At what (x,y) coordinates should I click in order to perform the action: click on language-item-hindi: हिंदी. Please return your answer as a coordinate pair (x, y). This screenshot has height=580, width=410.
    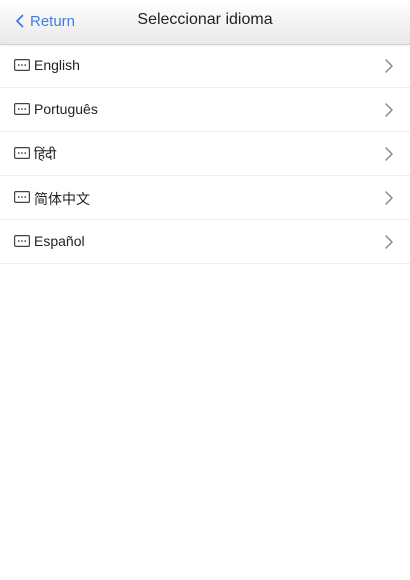
    Looking at the image, I should click on (205, 154).